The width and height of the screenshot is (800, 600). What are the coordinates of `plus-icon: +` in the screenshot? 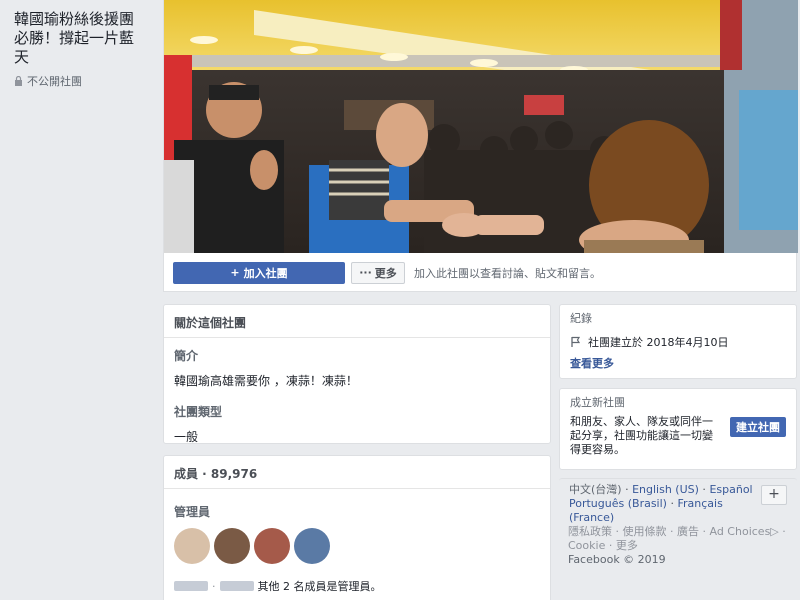 It's located at (235, 272).